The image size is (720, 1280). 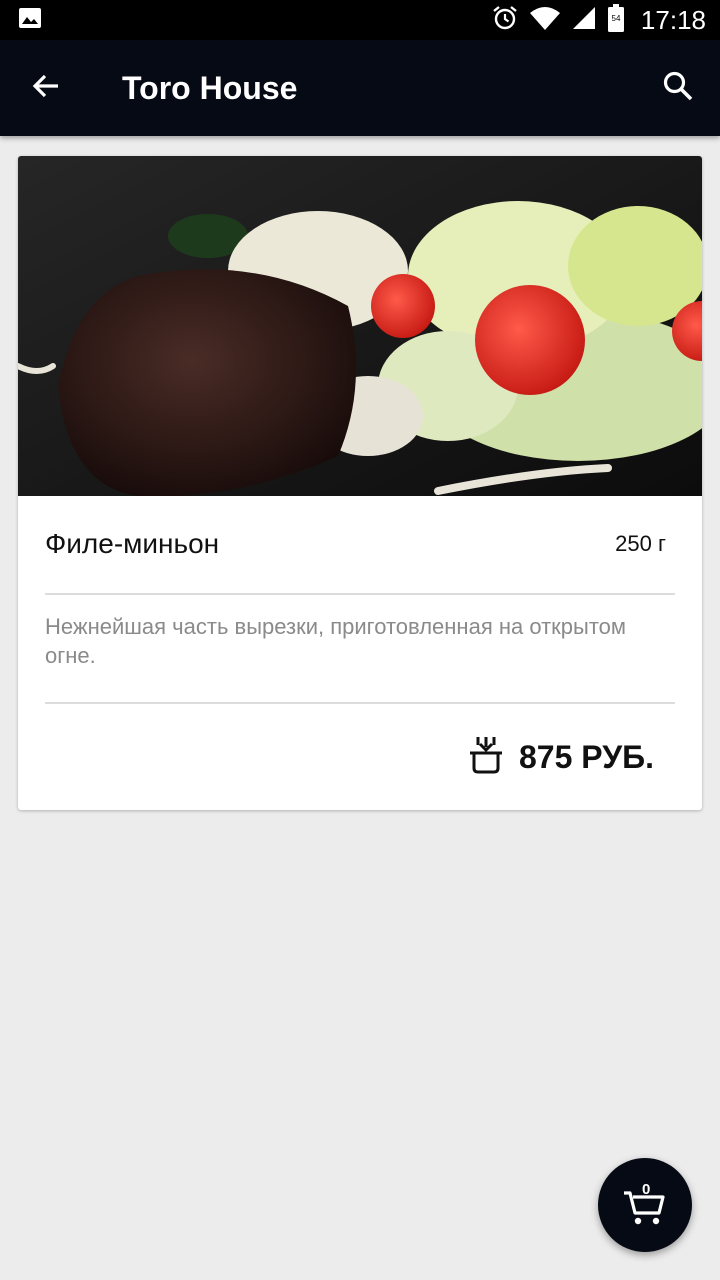 What do you see at coordinates (586, 757) in the screenshot?
I see `dish-price: 875 РУБ.` at bounding box center [586, 757].